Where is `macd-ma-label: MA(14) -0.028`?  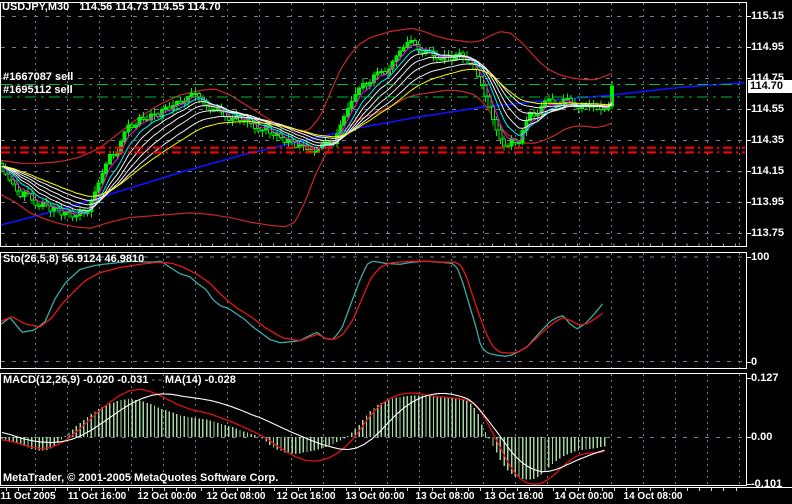
macd-ma-label: MA(14) -0.028 is located at coordinates (200, 380).